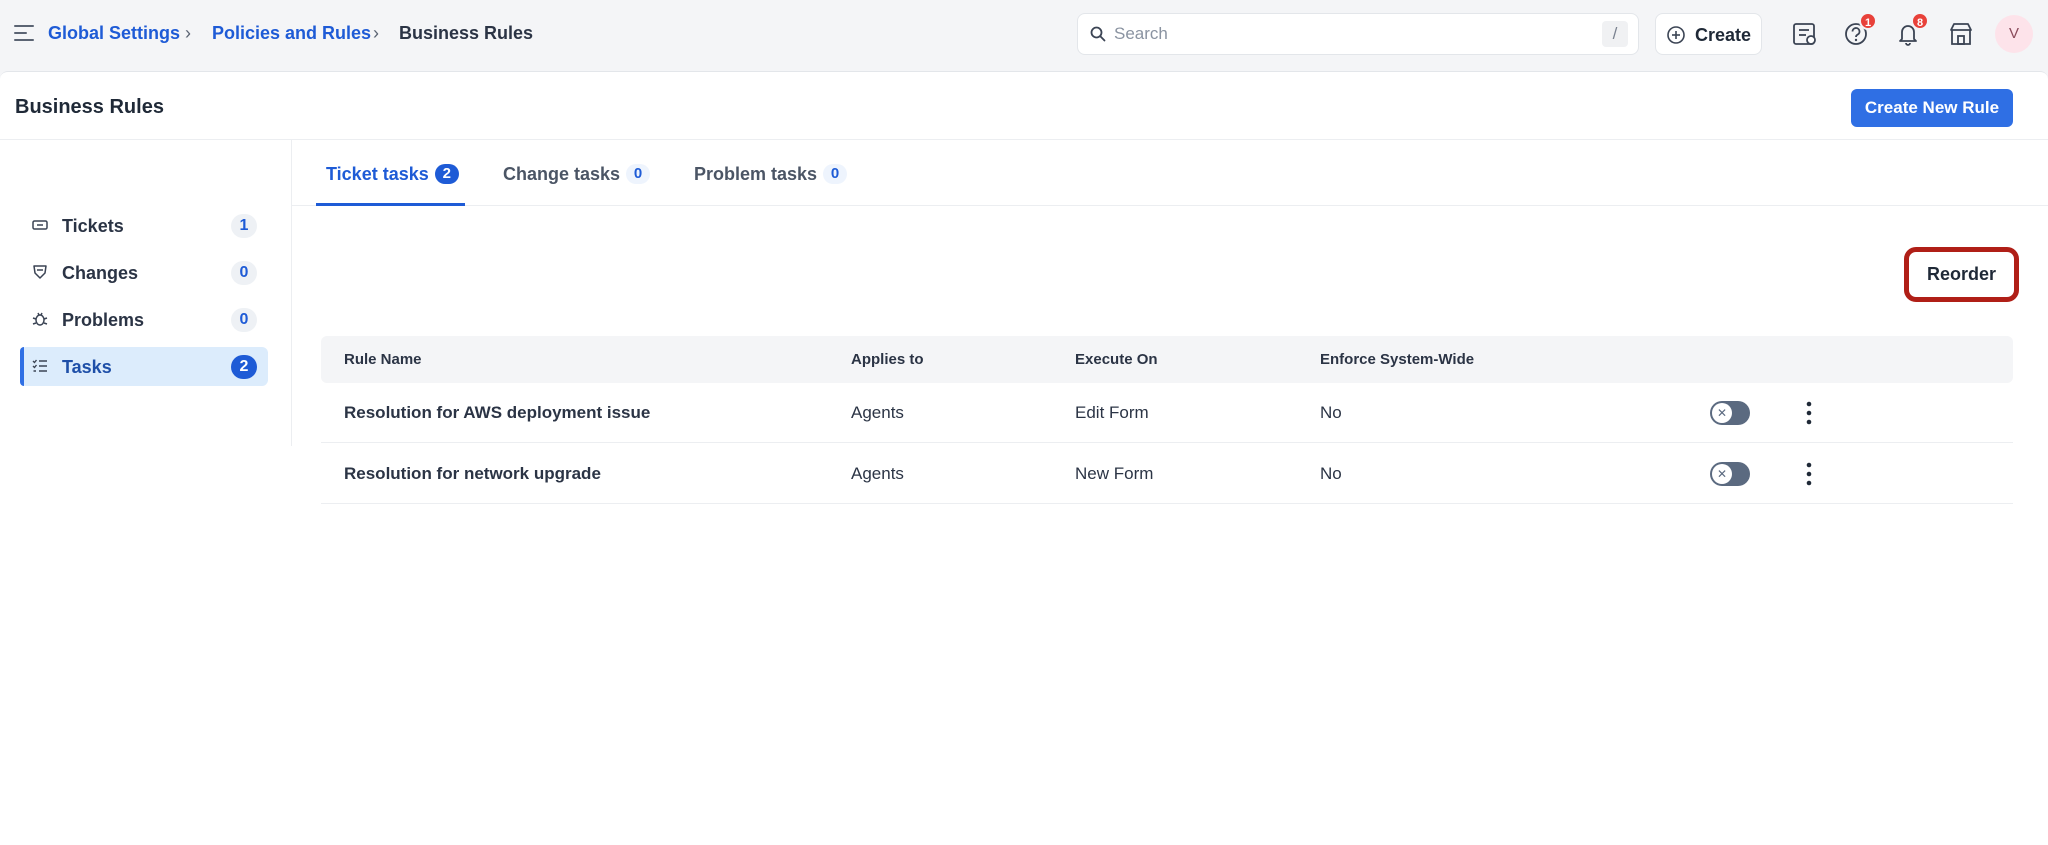 This screenshot has height=845, width=2048. Describe the element at coordinates (2014, 34) in the screenshot. I see `avatar: V` at that location.